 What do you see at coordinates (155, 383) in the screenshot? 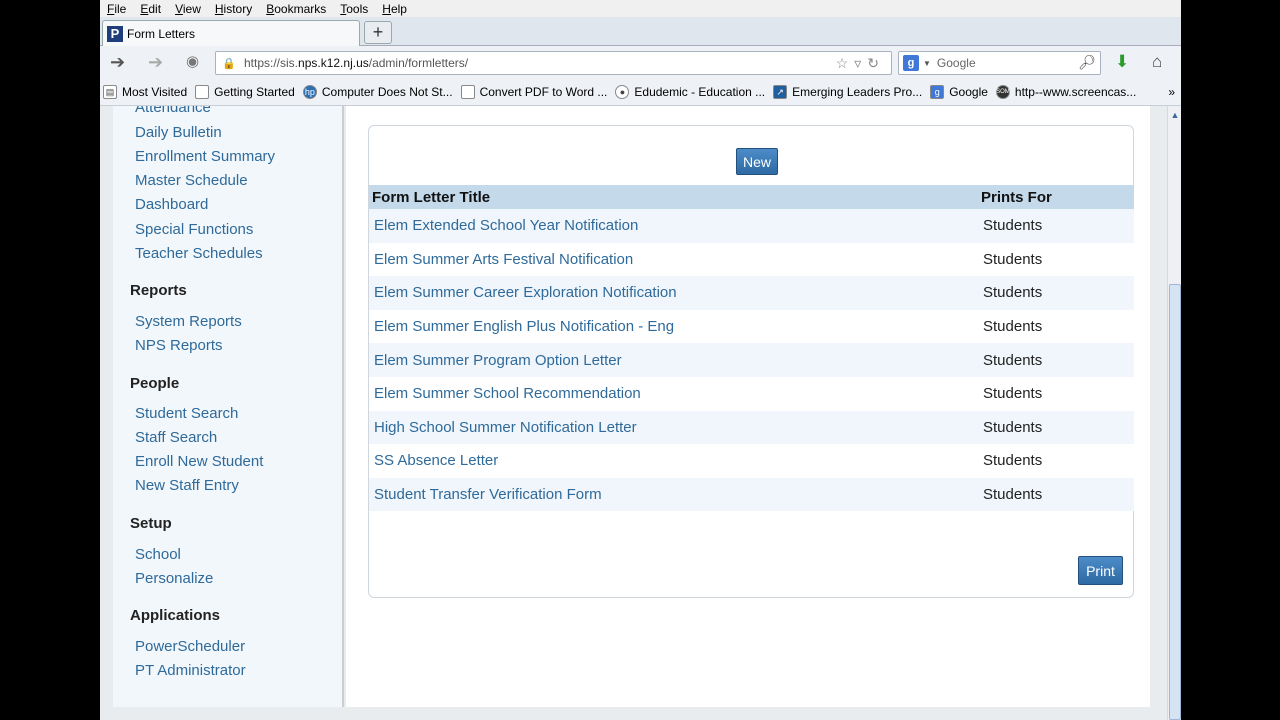
I see `sidebar-heading-people: People` at bounding box center [155, 383].